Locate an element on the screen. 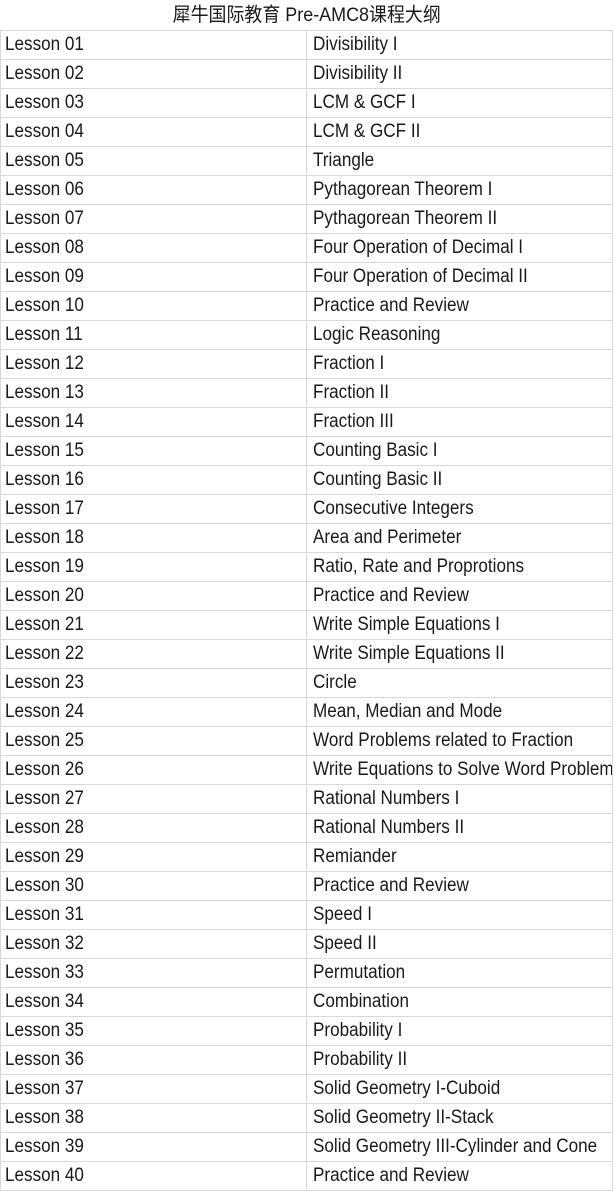 Image resolution: width=615 pixels, height=1191 pixels. lesson-topic-cell: Speed I is located at coordinates (459, 915).